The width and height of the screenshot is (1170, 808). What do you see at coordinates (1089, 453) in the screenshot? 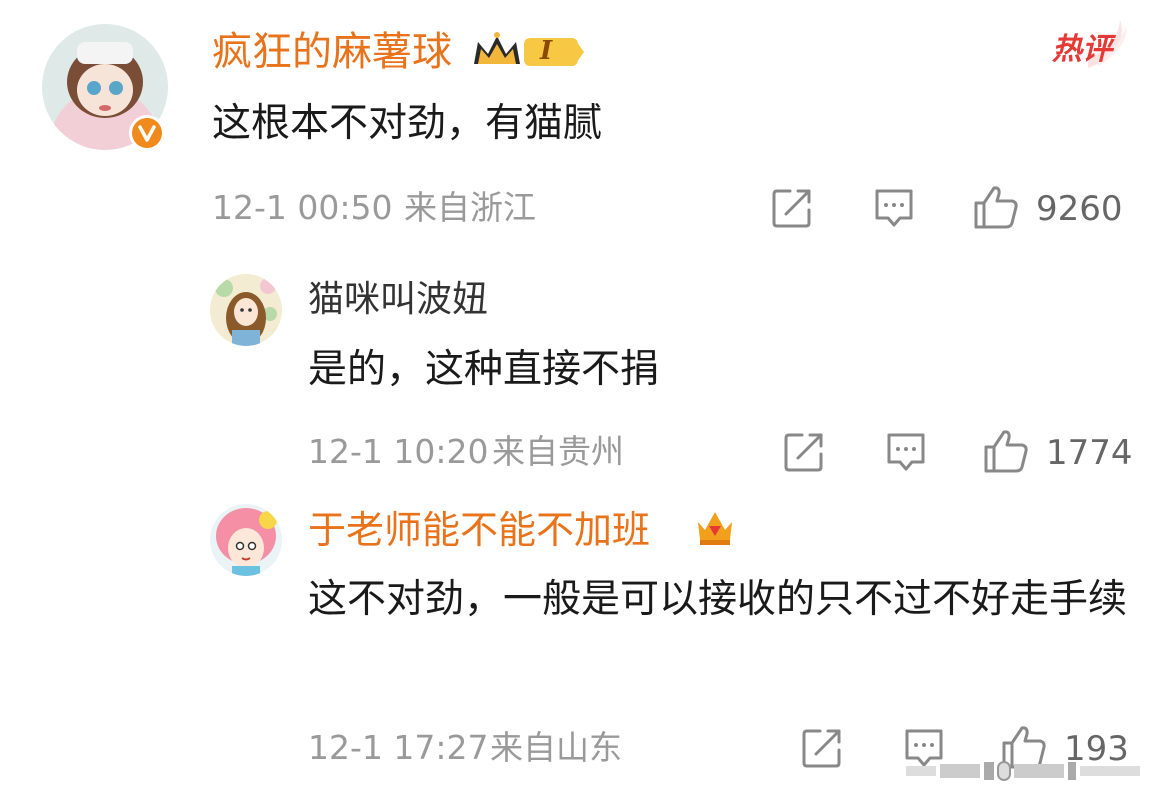
I see `like-count: 1774` at bounding box center [1089, 453].